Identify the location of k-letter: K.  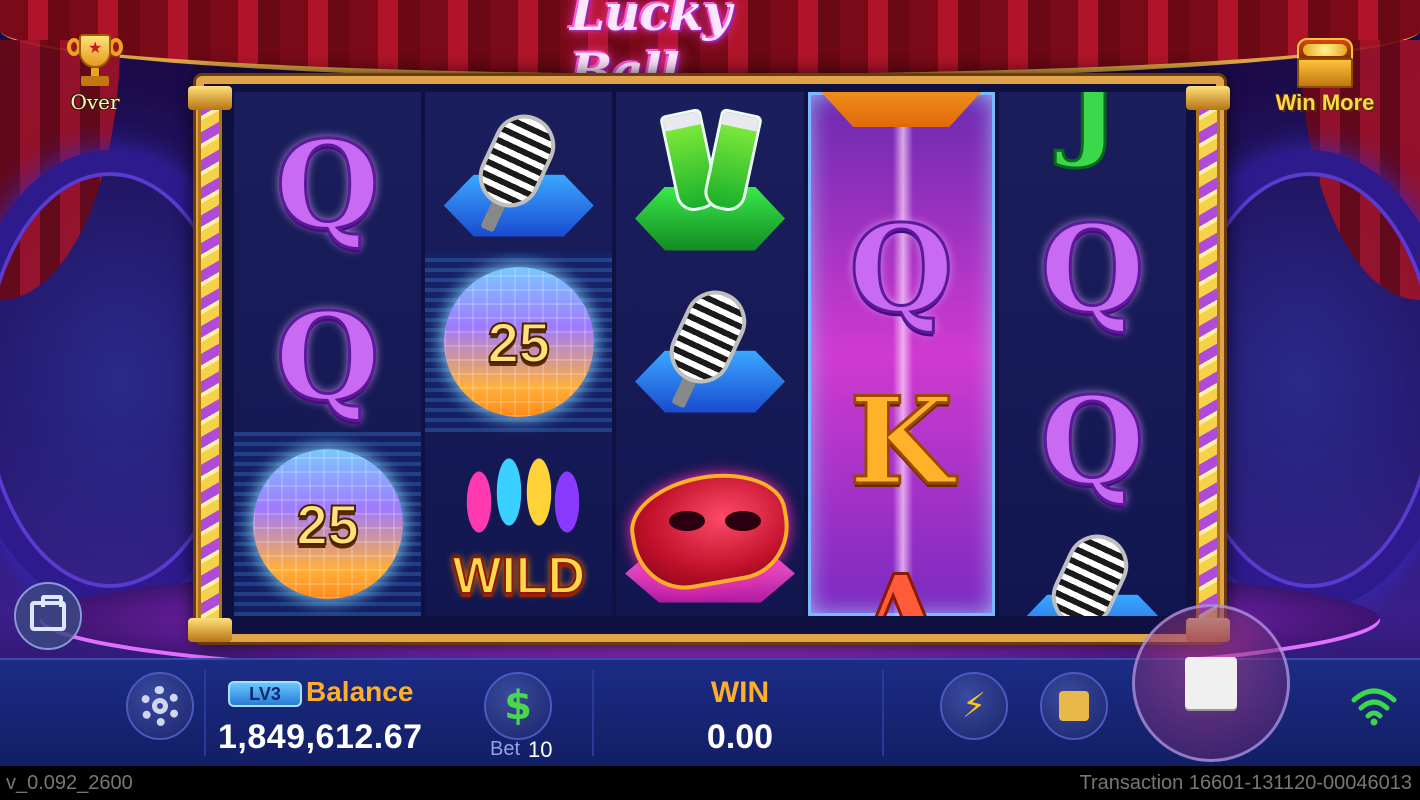
(901, 442).